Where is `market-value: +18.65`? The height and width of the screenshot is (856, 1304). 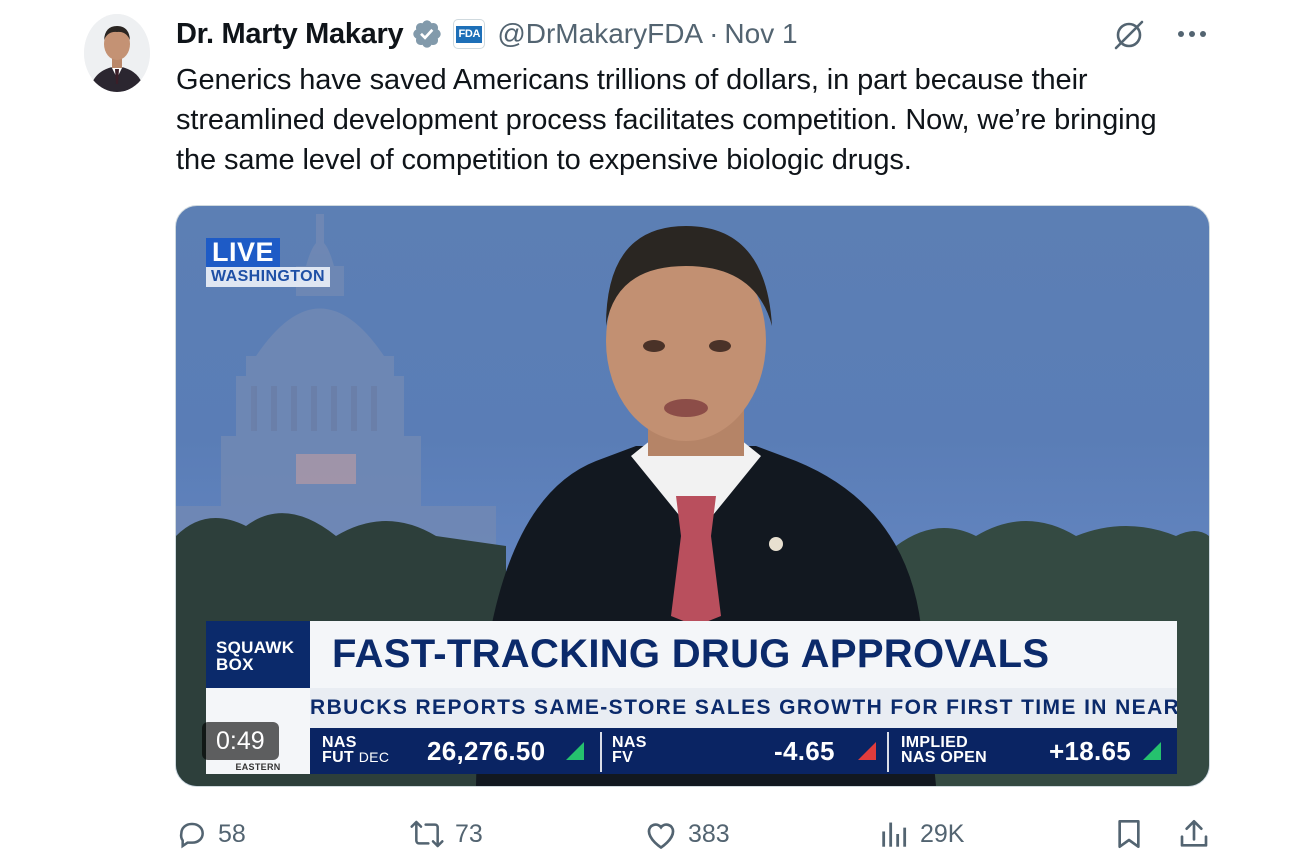
market-value: +18.65 is located at coordinates (1090, 751).